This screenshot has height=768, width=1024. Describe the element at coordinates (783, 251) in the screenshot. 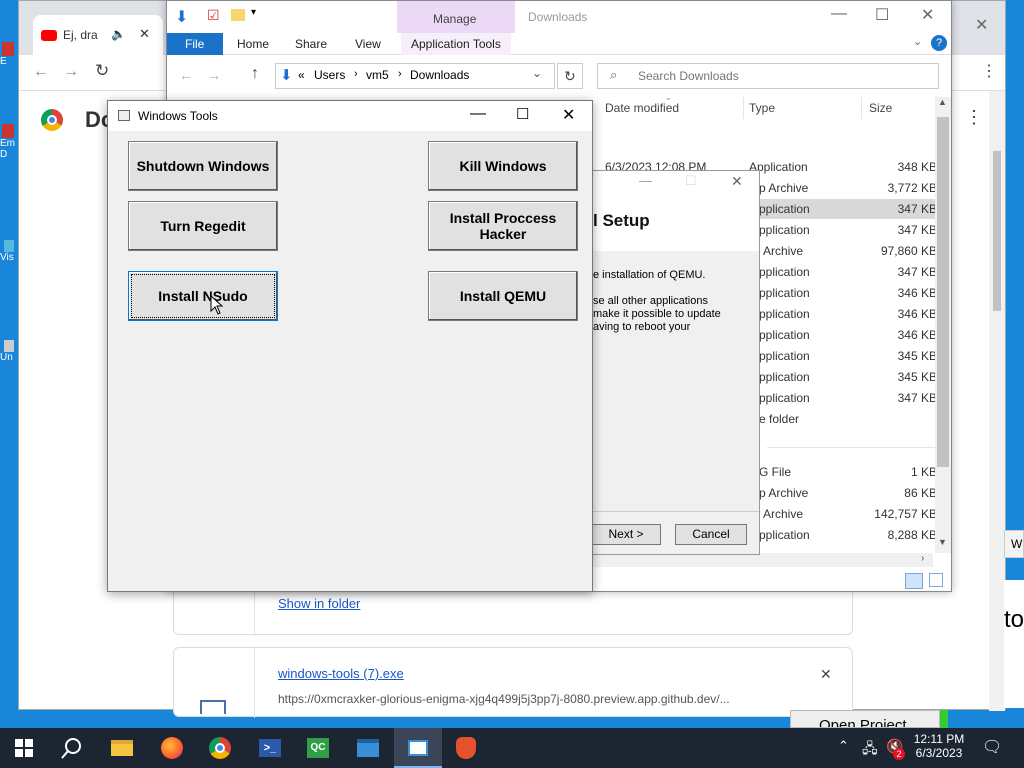

I see `file-type: Archive` at that location.